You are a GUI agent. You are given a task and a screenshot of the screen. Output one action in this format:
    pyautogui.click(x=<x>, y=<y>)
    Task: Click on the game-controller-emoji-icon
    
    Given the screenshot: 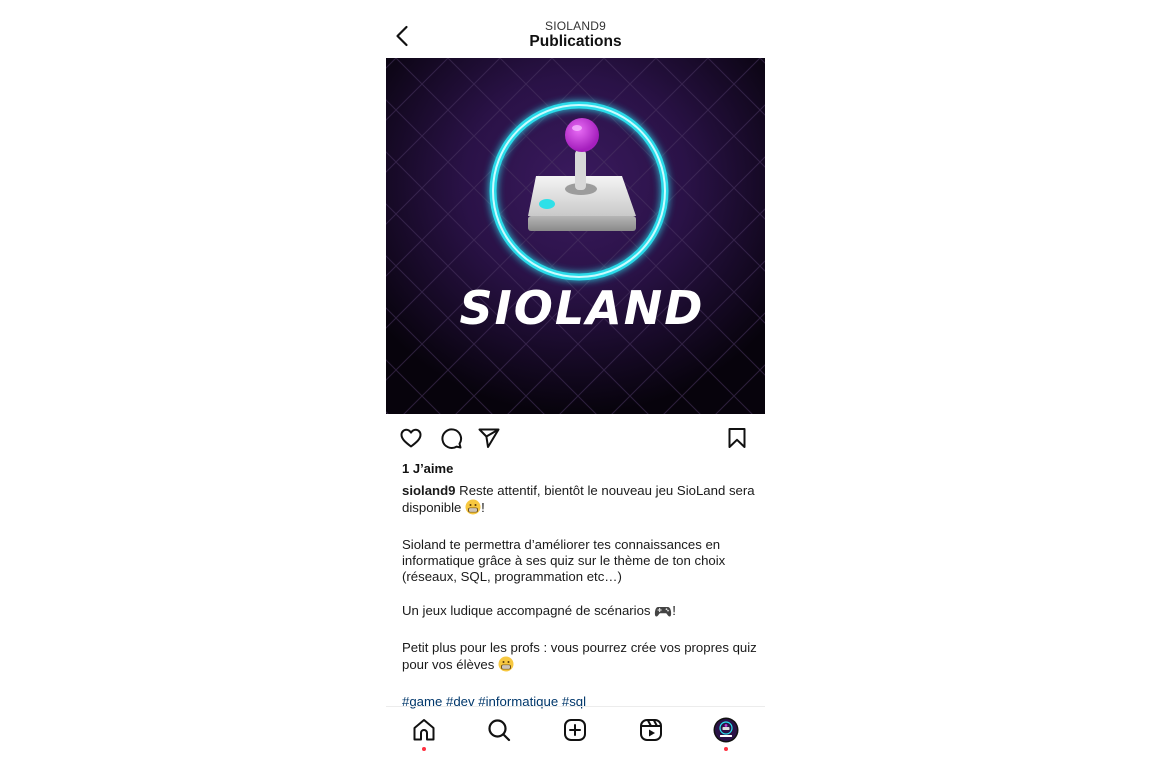 What is the action you would take?
    pyautogui.click(x=663, y=613)
    